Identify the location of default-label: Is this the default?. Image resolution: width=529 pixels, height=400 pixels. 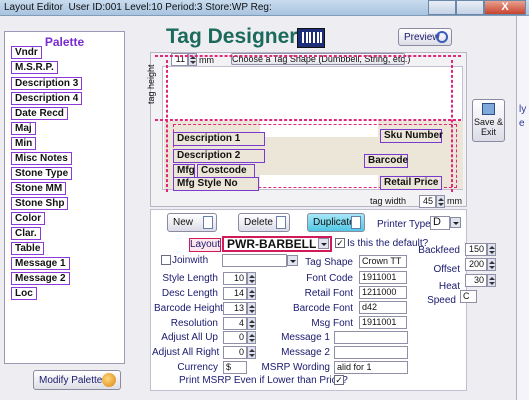
(388, 243).